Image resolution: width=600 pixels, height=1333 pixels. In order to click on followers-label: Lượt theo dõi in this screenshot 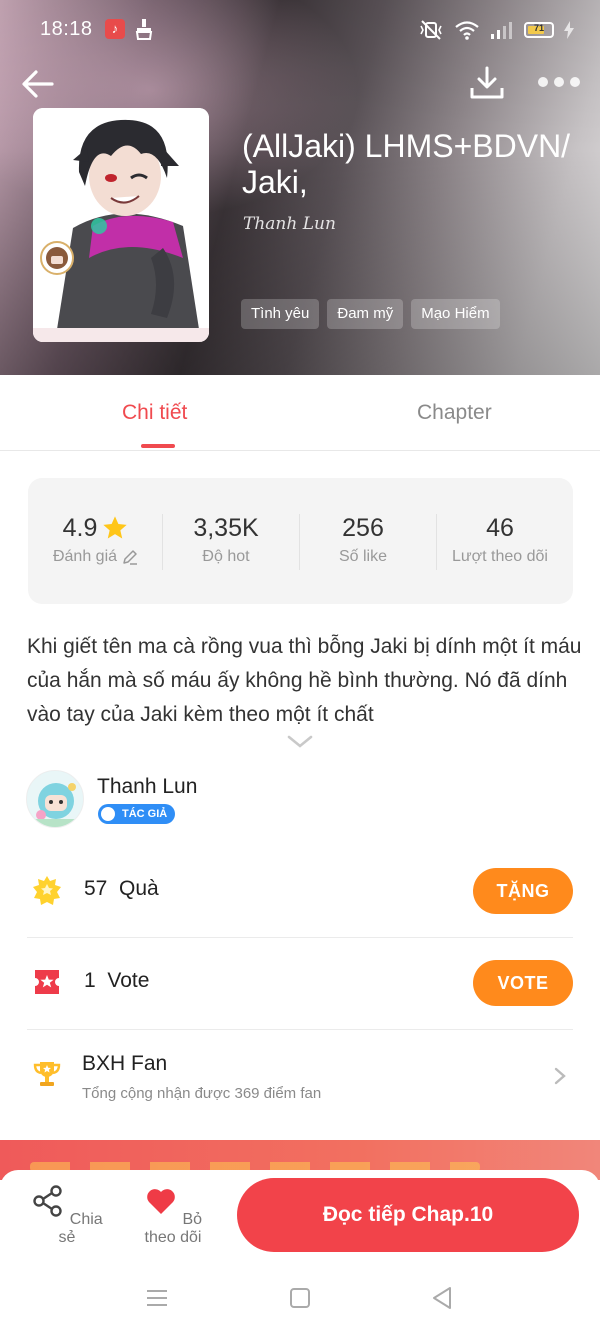, I will do `click(500, 556)`.